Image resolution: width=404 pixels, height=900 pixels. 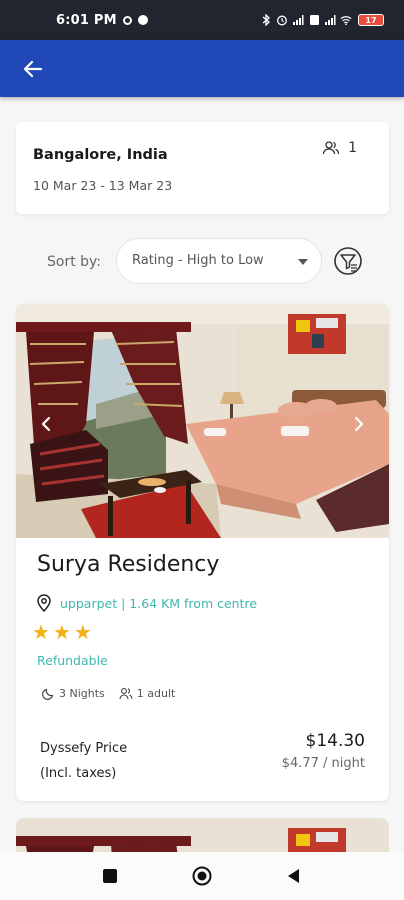 I want to click on price-label-title: Dyssefy Price, so click(x=84, y=748).